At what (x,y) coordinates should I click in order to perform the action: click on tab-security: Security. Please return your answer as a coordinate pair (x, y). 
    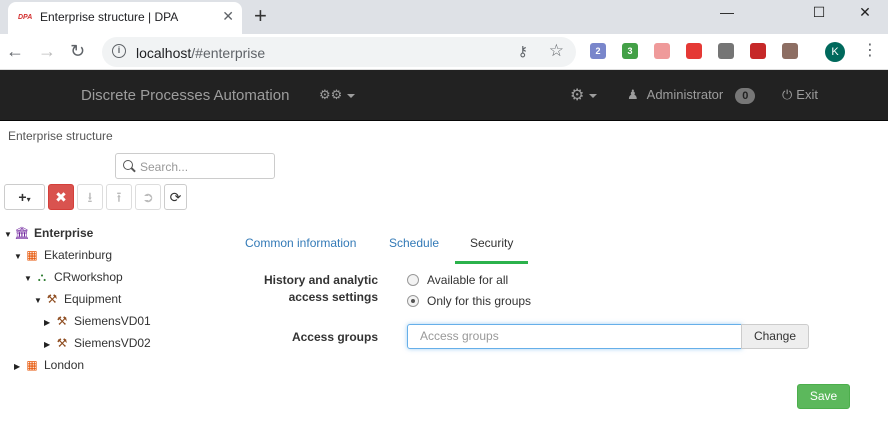
    Looking at the image, I should click on (492, 248).